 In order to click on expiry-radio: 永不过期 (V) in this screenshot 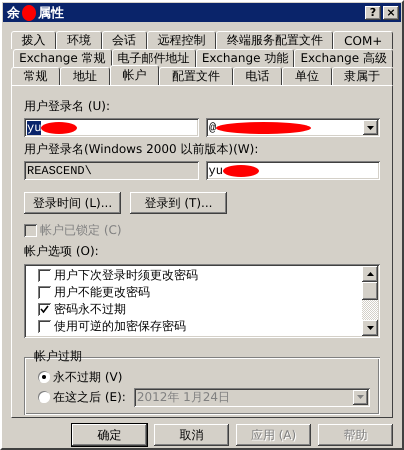, I will do `click(80, 377)`.